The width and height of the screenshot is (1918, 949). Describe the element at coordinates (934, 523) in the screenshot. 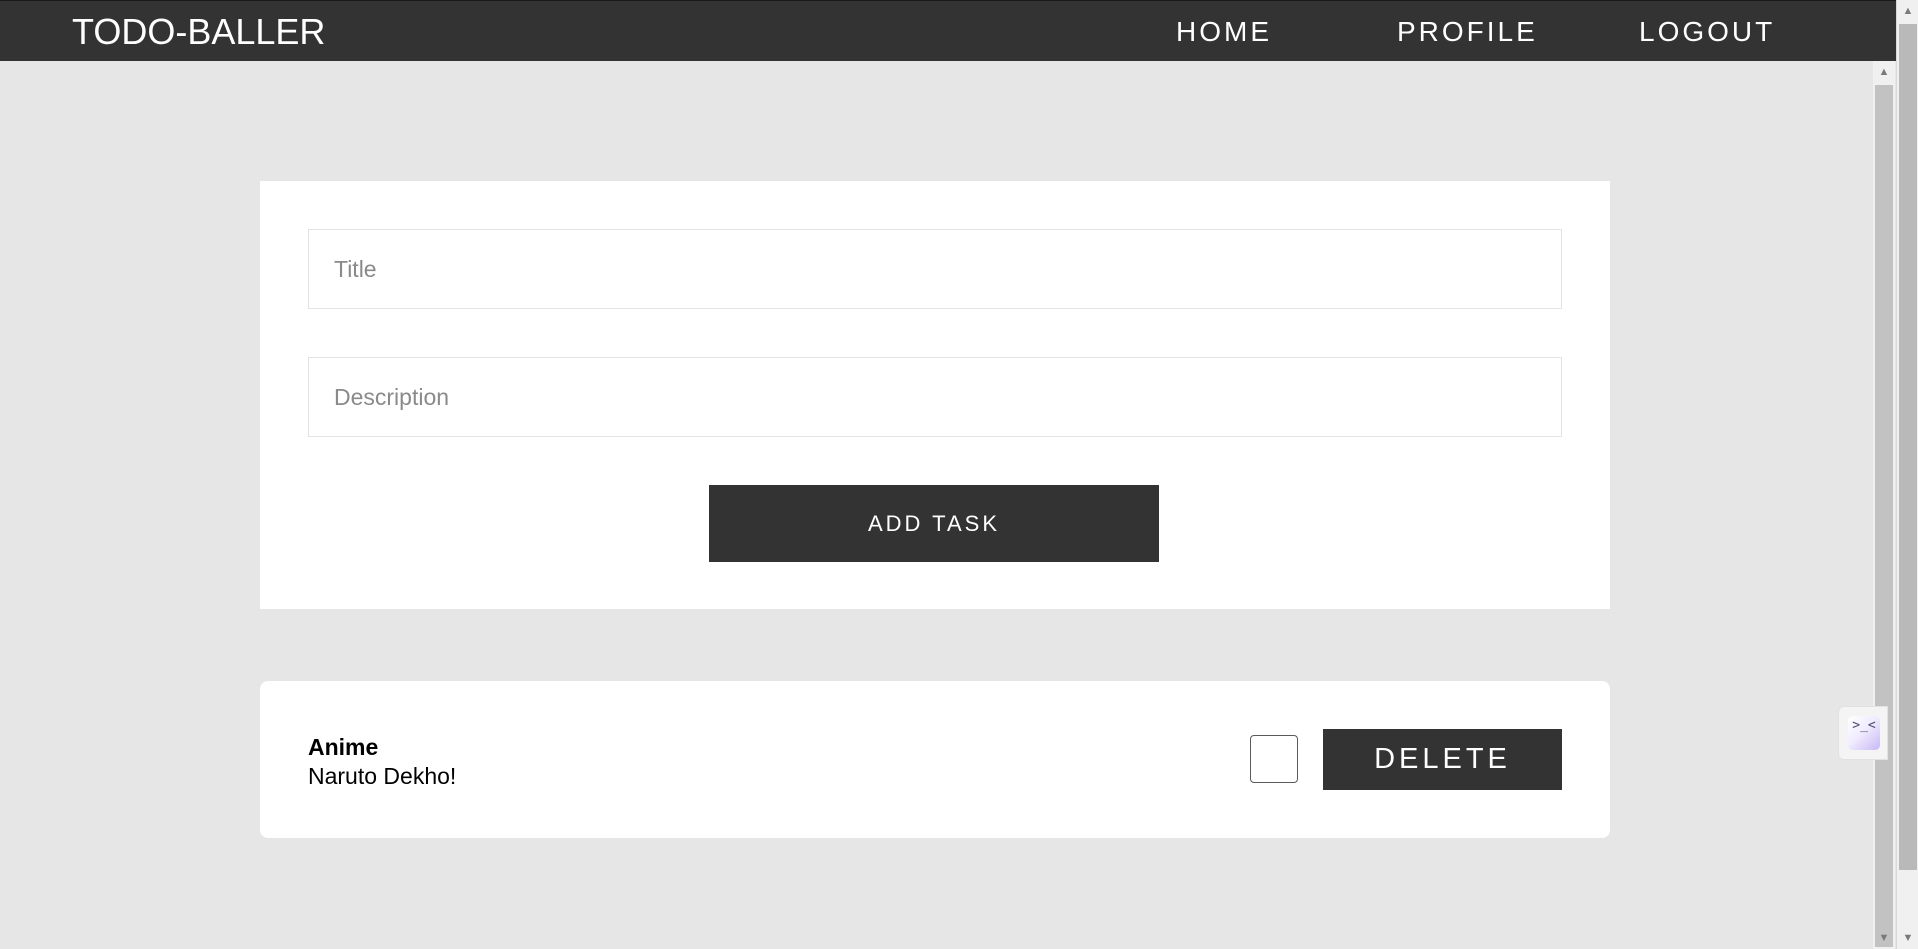

I see `add-task-button: ADD TASK` at that location.